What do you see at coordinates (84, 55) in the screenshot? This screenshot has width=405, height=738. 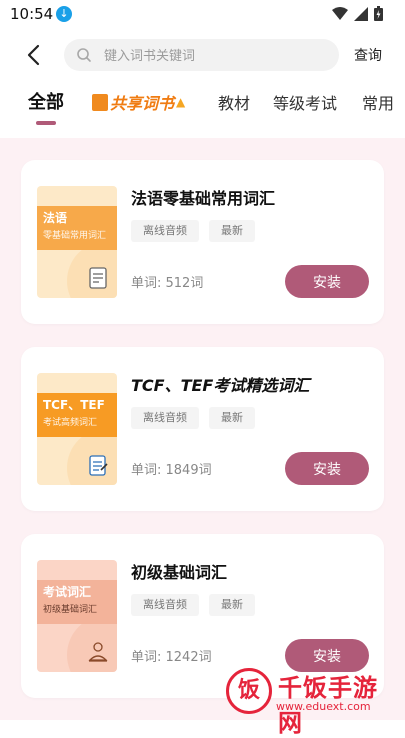 I see `search-icon` at bounding box center [84, 55].